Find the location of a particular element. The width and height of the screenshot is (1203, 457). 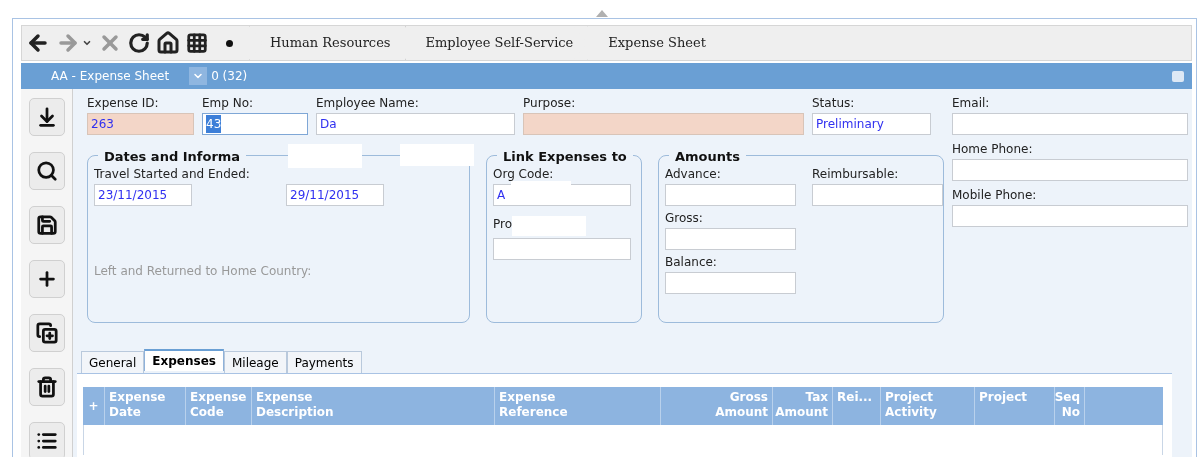

list-icon is located at coordinates (46, 441).